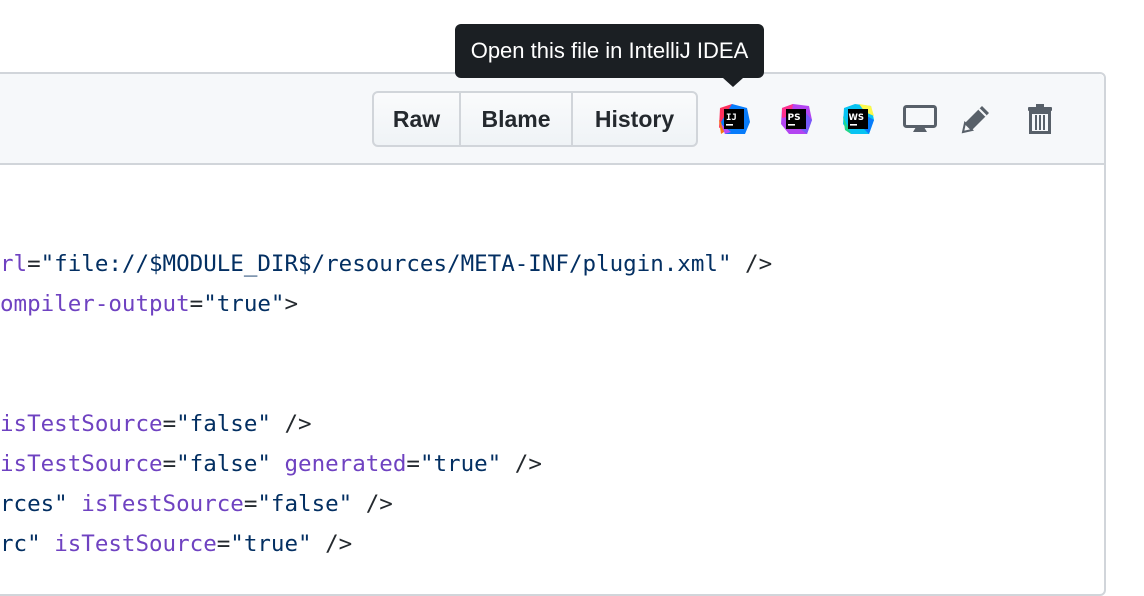 The image size is (1144, 596). I want to click on delete-file-button, so click(1040, 119).